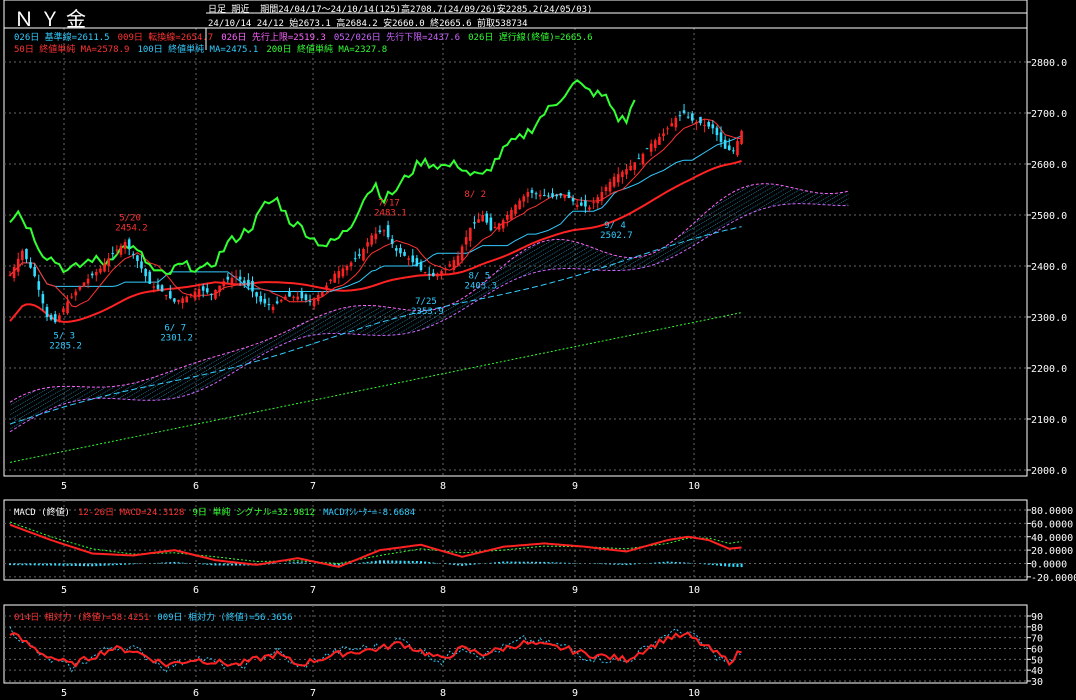  Describe the element at coordinates (130, 218) in the screenshot. I see `annotation-date: 5/20` at that location.